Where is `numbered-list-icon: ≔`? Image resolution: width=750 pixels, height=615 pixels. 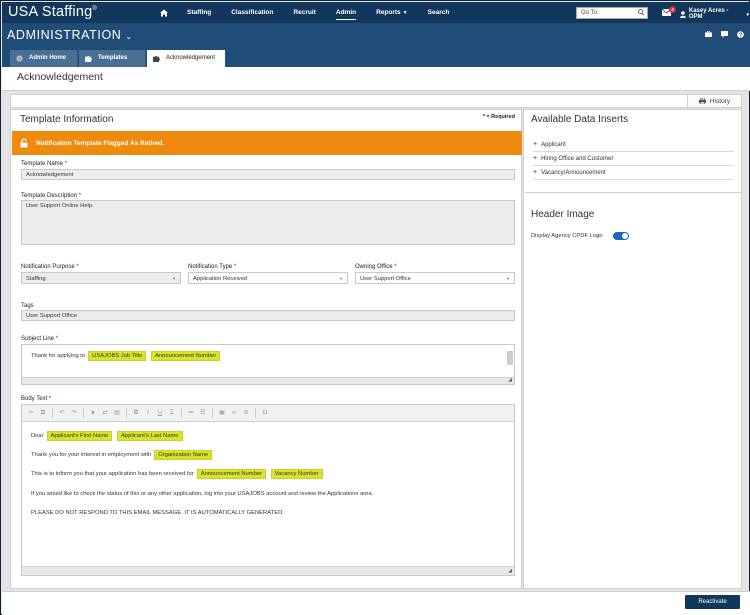
numbered-list-icon: ≔ is located at coordinates (191, 413).